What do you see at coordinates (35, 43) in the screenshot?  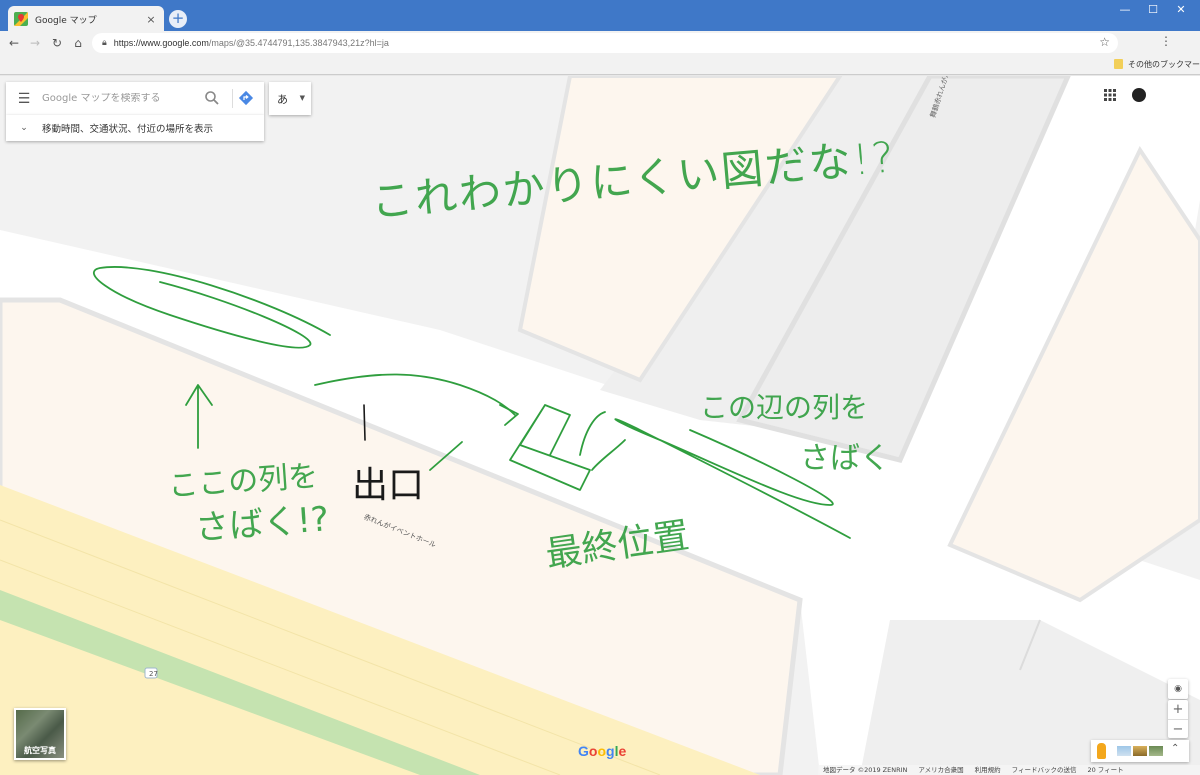 I see `forward-arrow-icon: →` at bounding box center [35, 43].